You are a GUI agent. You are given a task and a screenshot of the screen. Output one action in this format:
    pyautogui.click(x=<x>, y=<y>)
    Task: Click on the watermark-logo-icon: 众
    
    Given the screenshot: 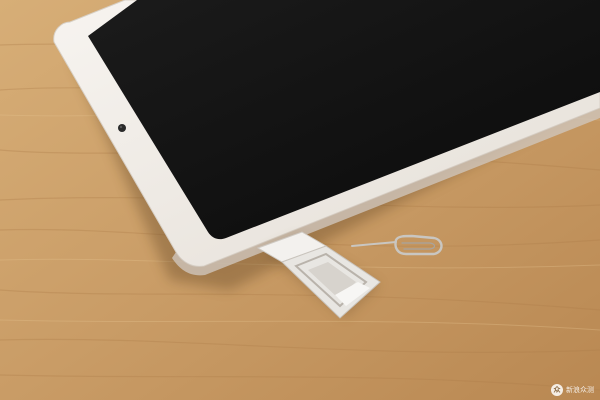 What is the action you would take?
    pyautogui.click(x=557, y=390)
    